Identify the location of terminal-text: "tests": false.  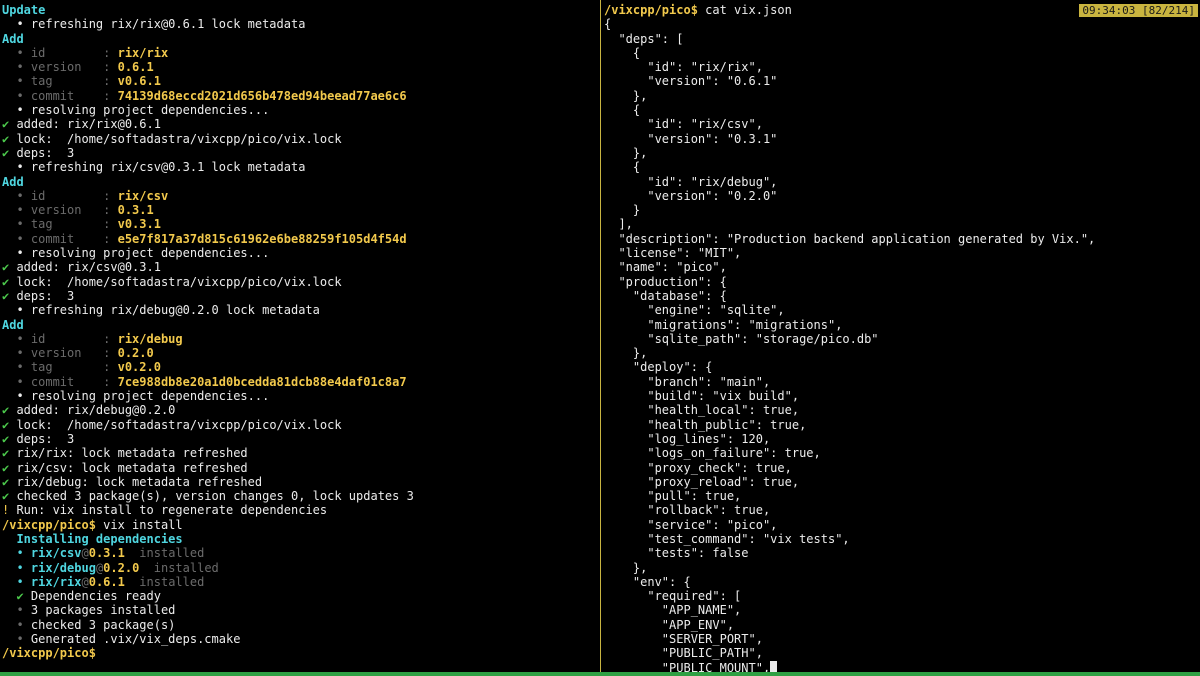
(676, 553).